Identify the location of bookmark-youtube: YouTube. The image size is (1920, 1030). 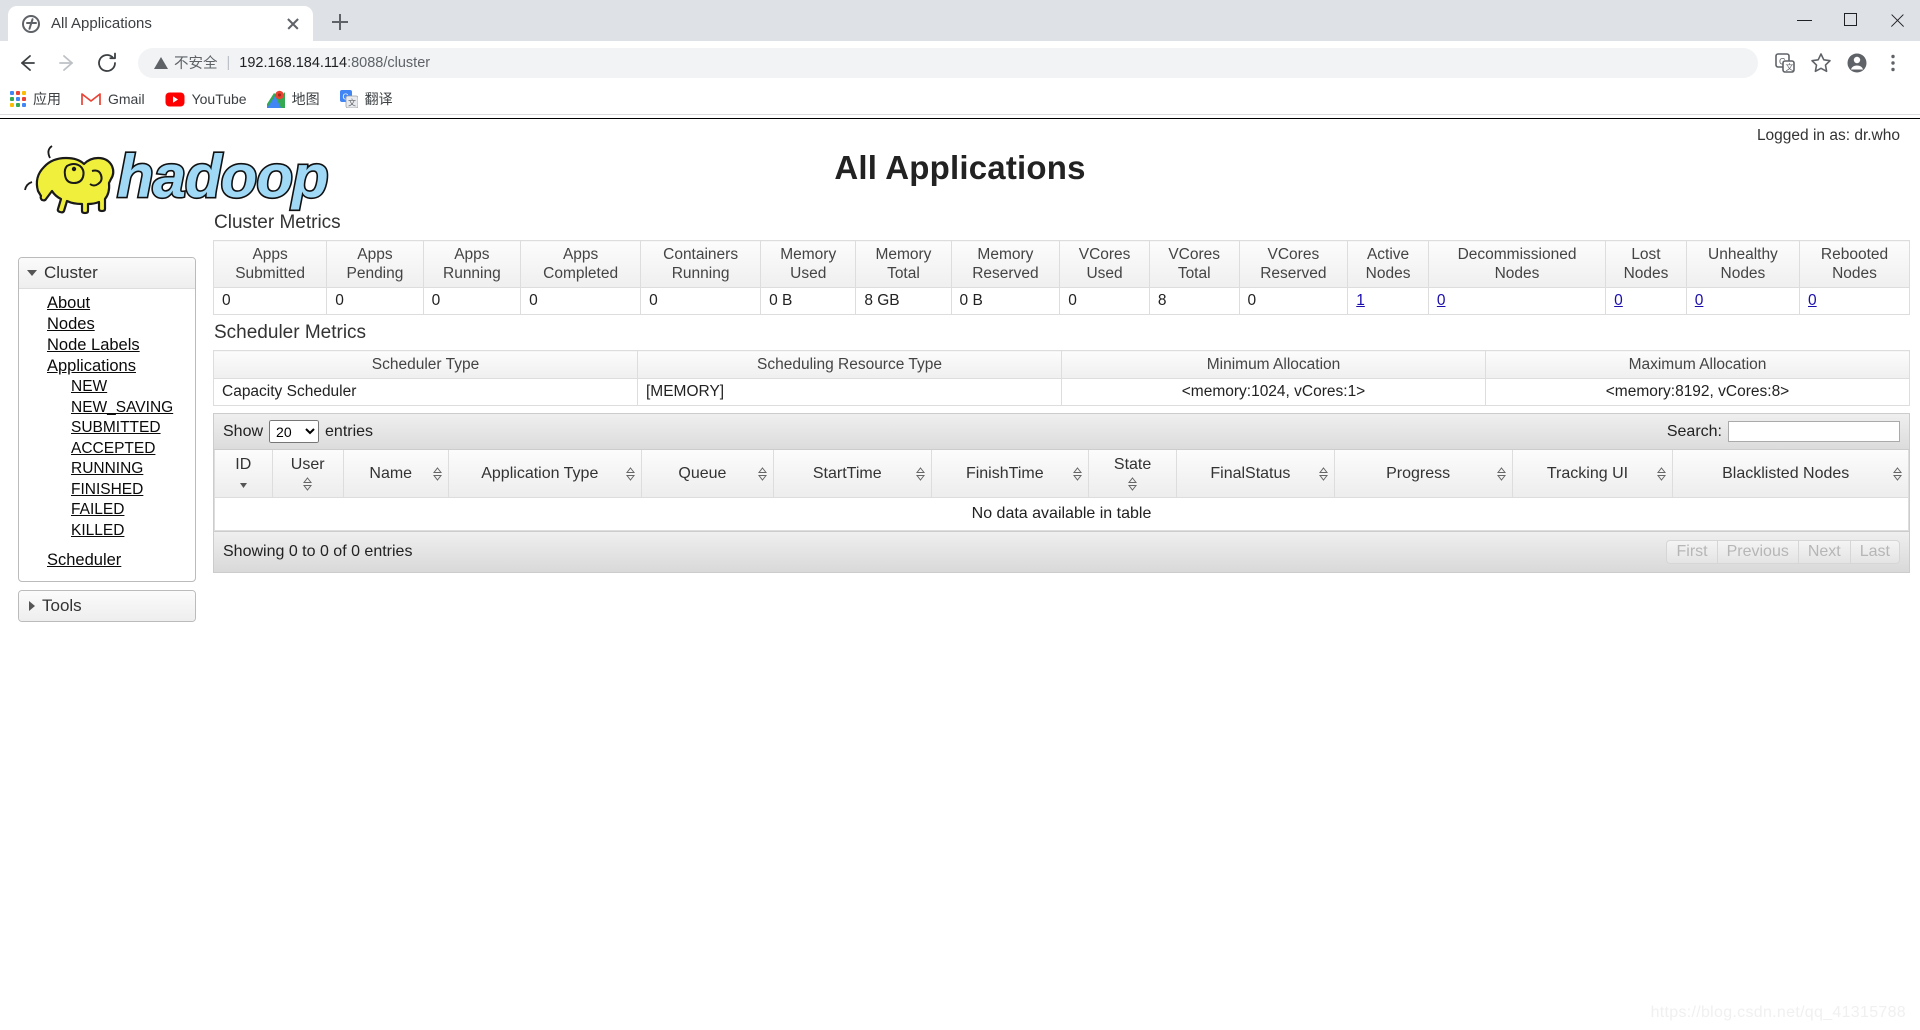
(206, 99).